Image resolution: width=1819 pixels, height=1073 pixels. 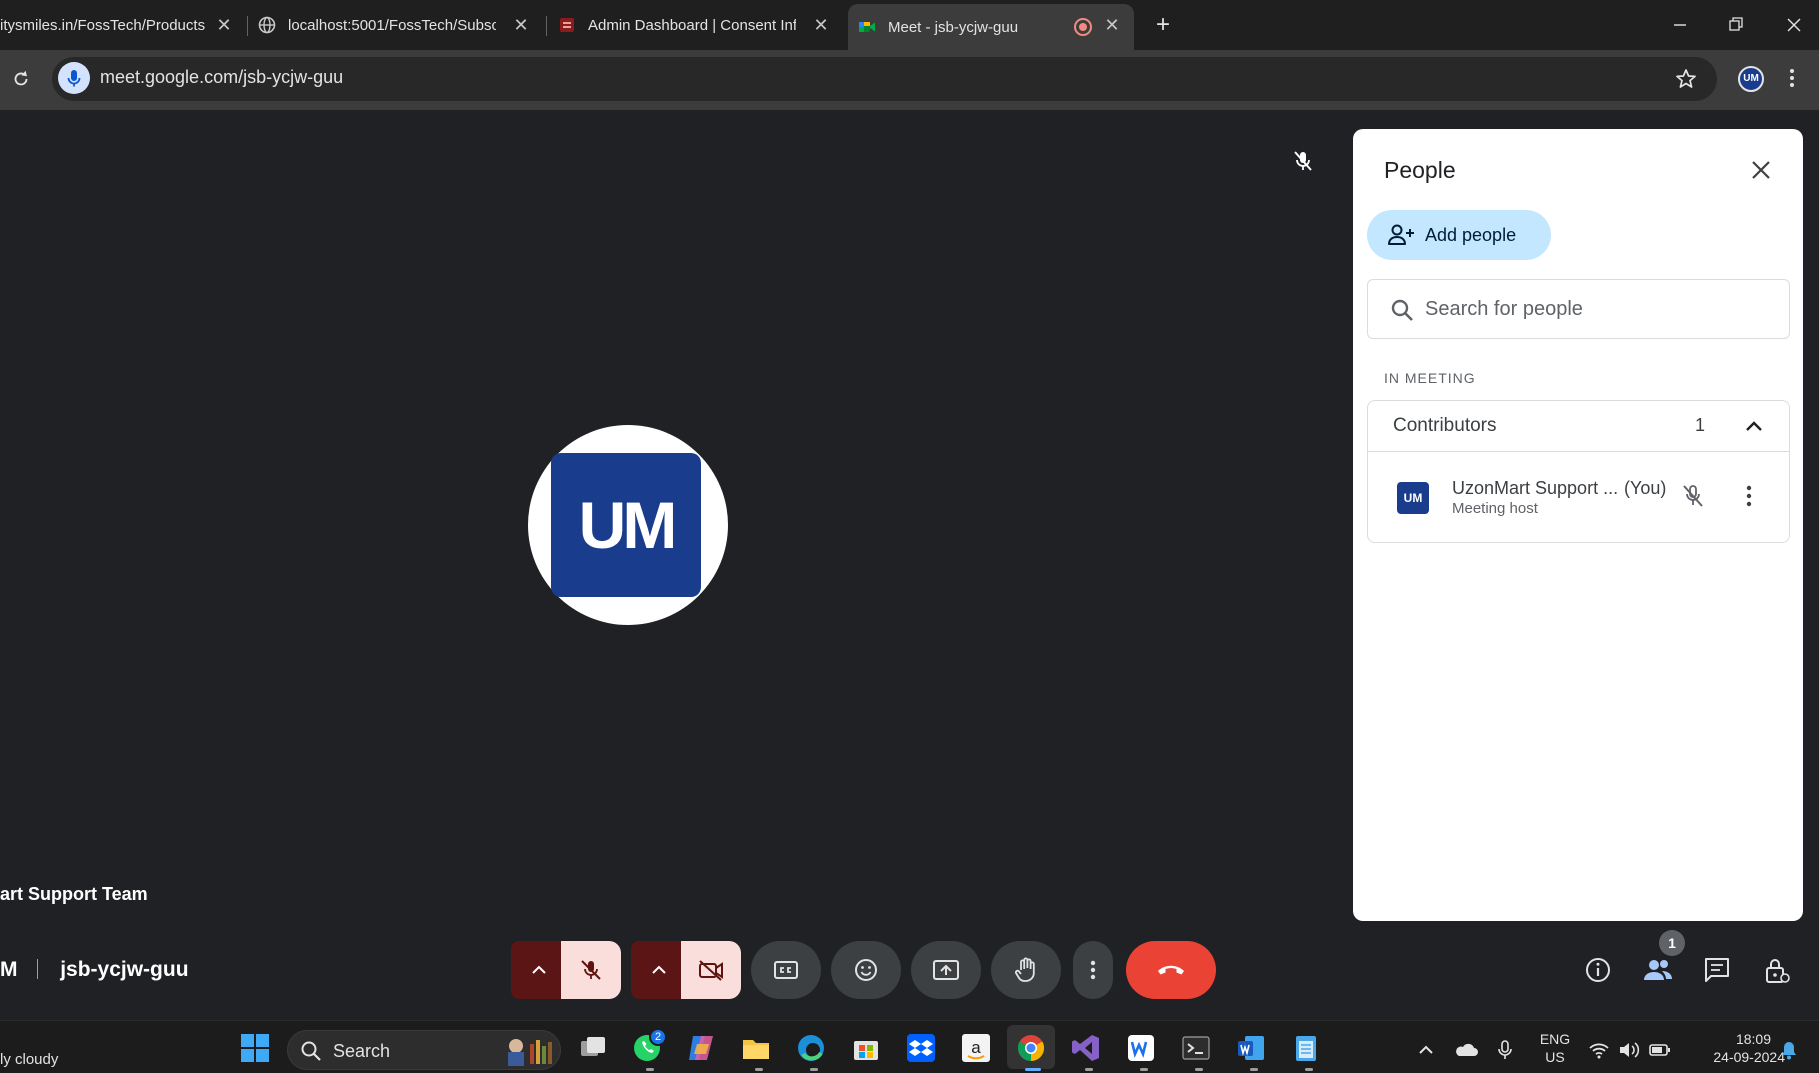 I want to click on tab-title: Meet - jsb-ycjw-guu, so click(x=953, y=27).